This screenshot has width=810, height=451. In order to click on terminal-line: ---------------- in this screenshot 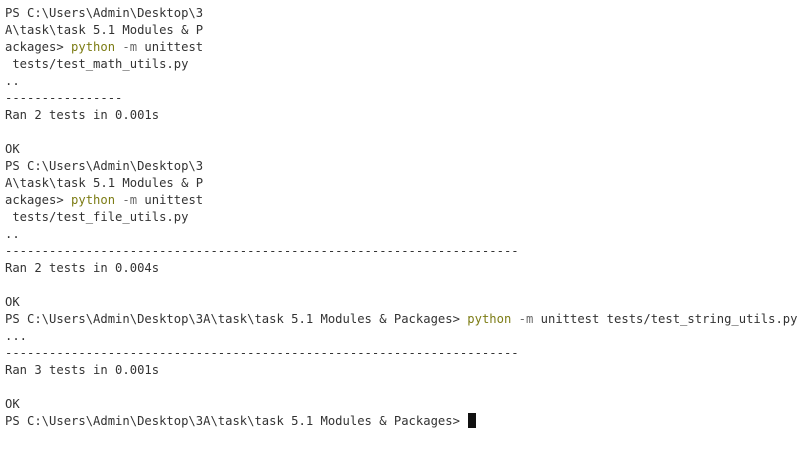, I will do `click(405, 98)`.